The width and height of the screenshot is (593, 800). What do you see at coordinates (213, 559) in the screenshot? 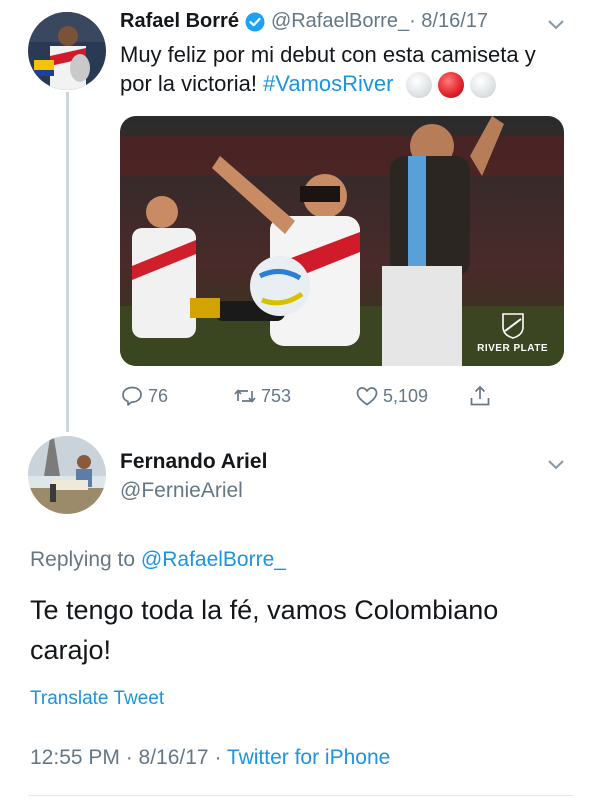
I see `replying-mention-link: @RafaelBorre_` at bounding box center [213, 559].